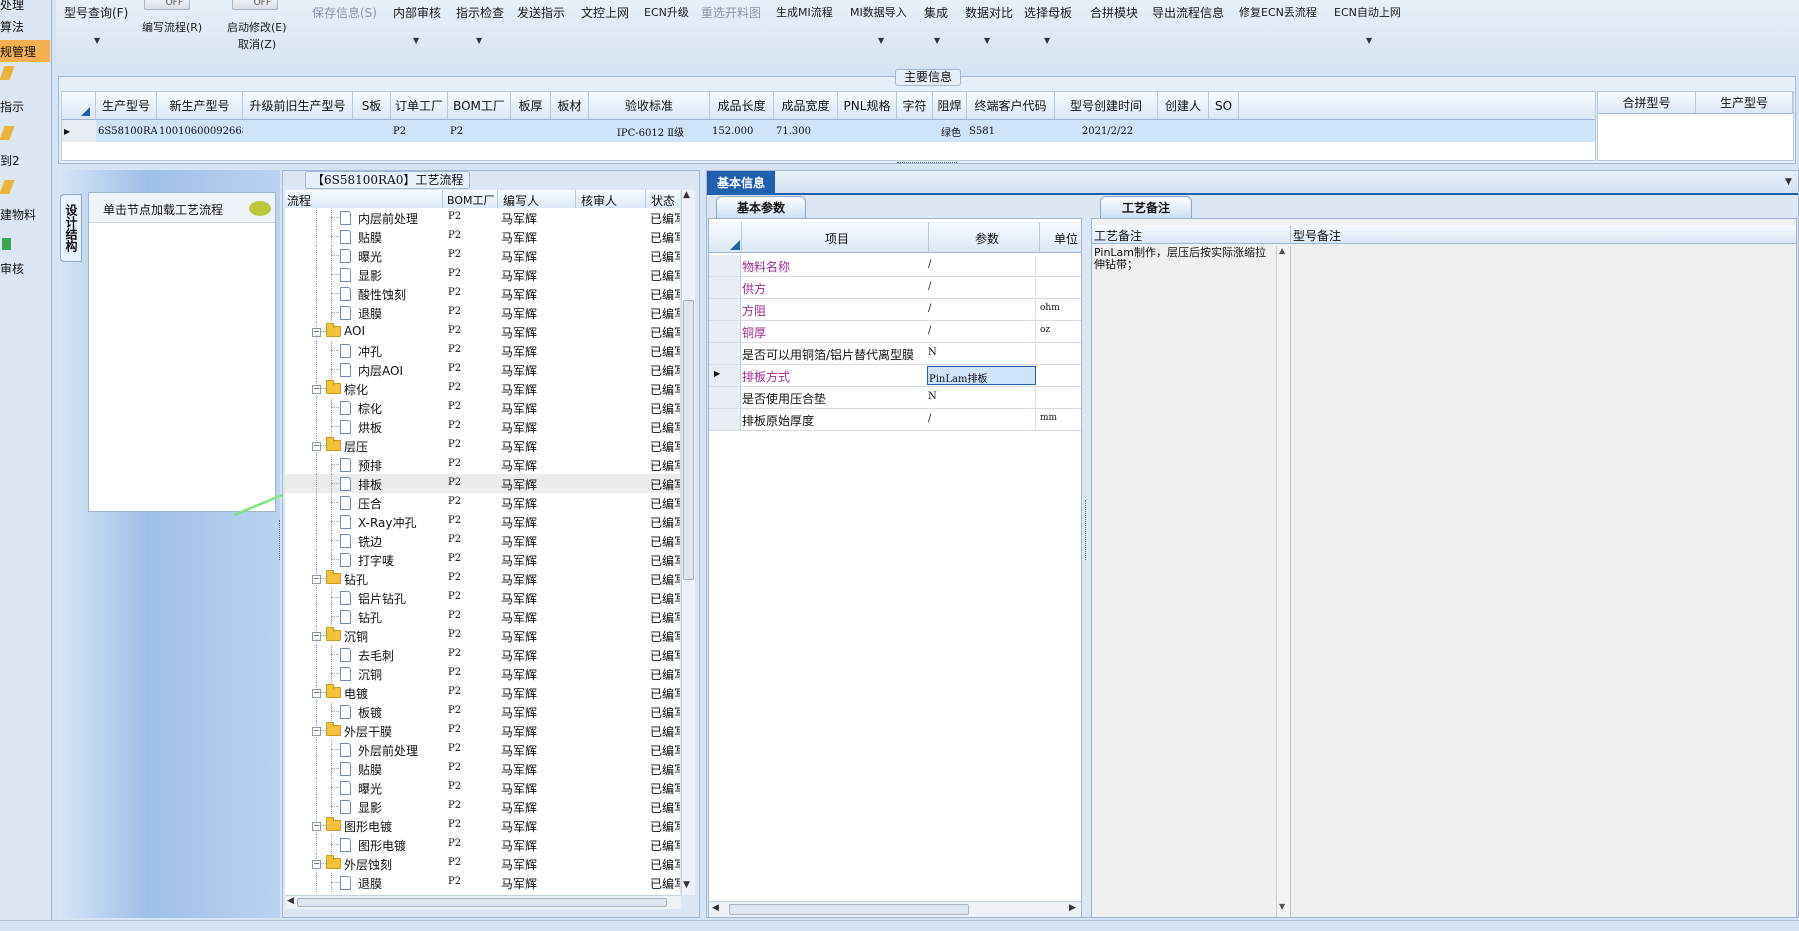 This screenshot has width=1799, height=931. Describe the element at coordinates (482, 350) in the screenshot. I see `tree-node: 冲孔 P2 马军辉 已编写` at that location.